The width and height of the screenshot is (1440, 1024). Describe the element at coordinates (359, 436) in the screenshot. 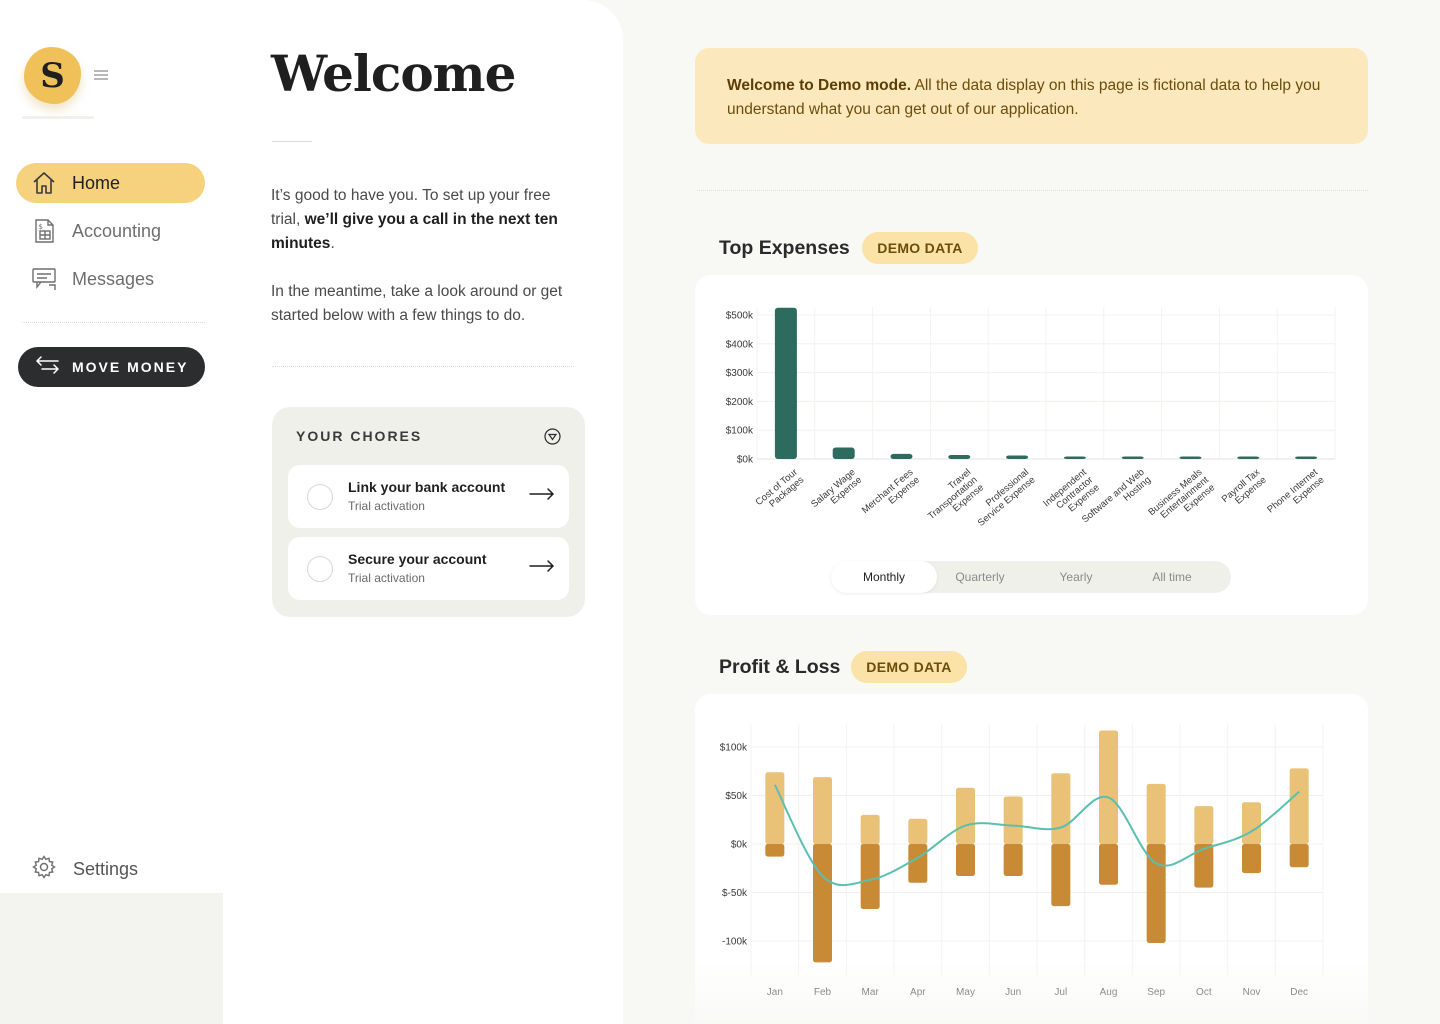

I see `chores-title: YOUR CHORES` at that location.